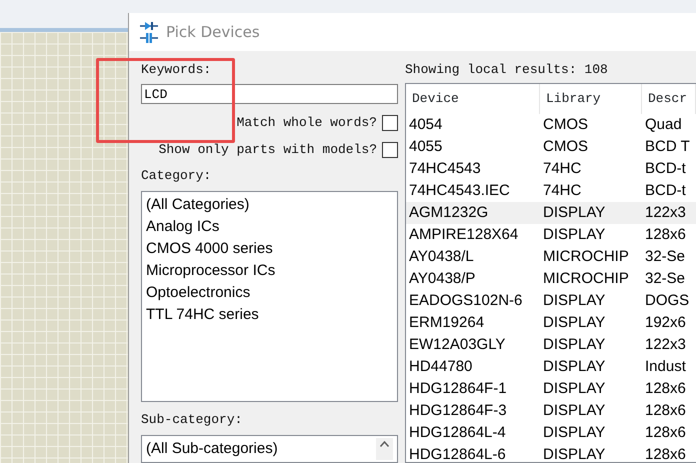 This screenshot has width=696, height=463. Describe the element at coordinates (267, 150) in the screenshot. I see `option-label: Show only parts with models?` at that location.